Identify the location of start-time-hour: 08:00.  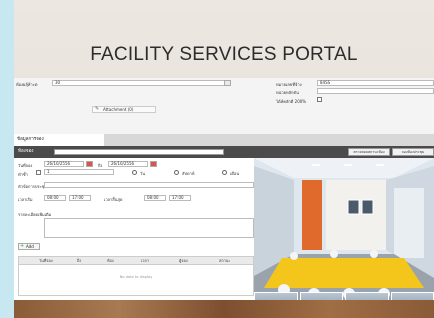
(55, 198).